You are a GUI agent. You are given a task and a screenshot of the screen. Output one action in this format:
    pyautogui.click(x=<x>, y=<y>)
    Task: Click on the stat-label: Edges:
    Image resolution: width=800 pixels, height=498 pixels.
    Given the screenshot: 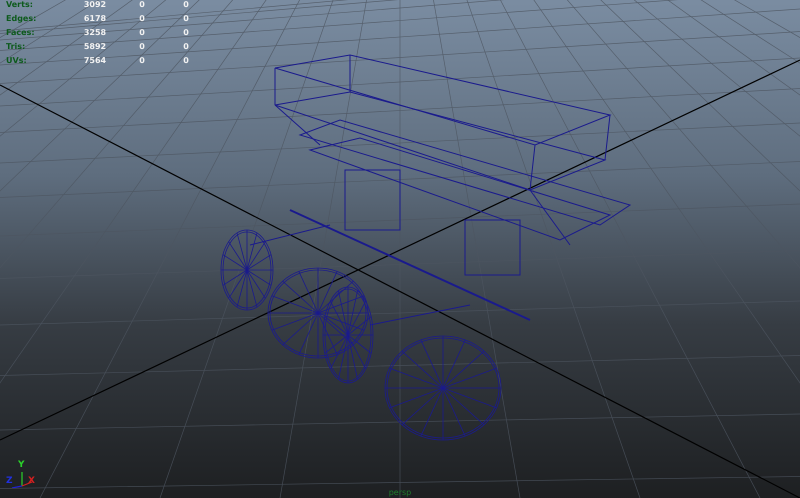 What is the action you would take?
    pyautogui.click(x=22, y=19)
    